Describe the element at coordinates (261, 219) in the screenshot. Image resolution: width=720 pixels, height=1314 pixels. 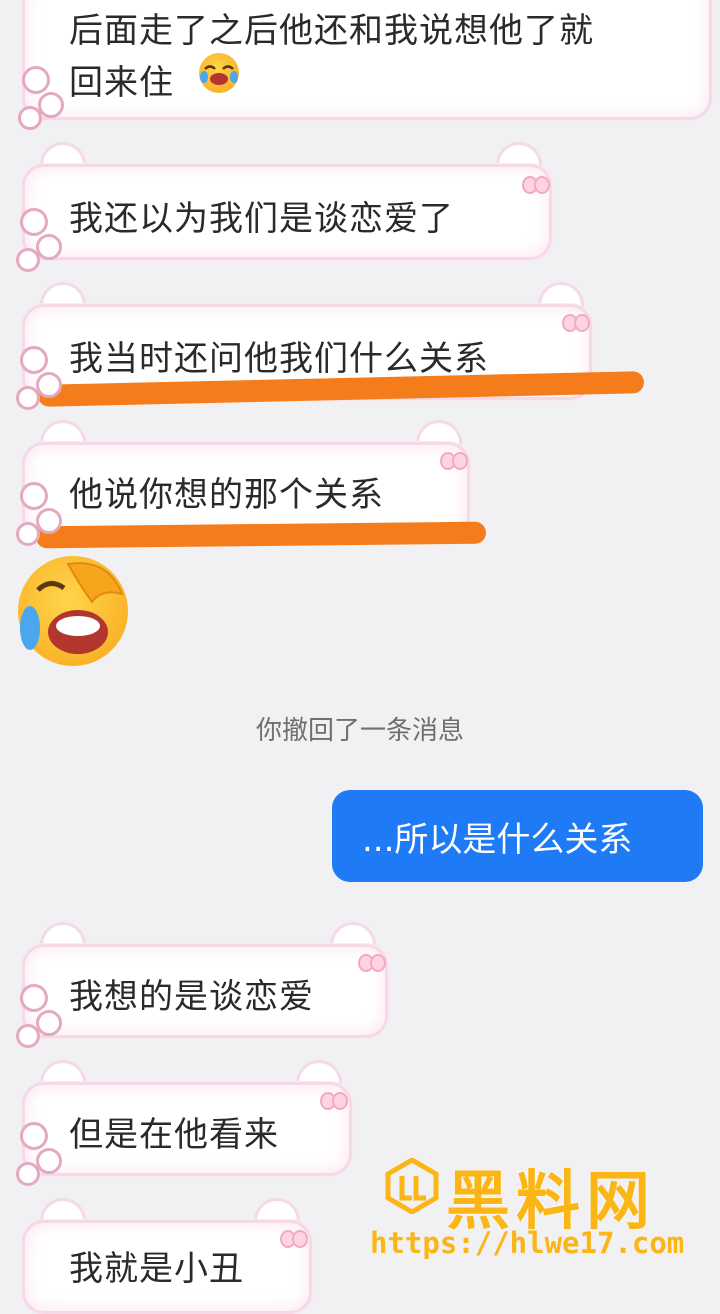
I see `message-text: 我还以为我们是谈恋爱了` at that location.